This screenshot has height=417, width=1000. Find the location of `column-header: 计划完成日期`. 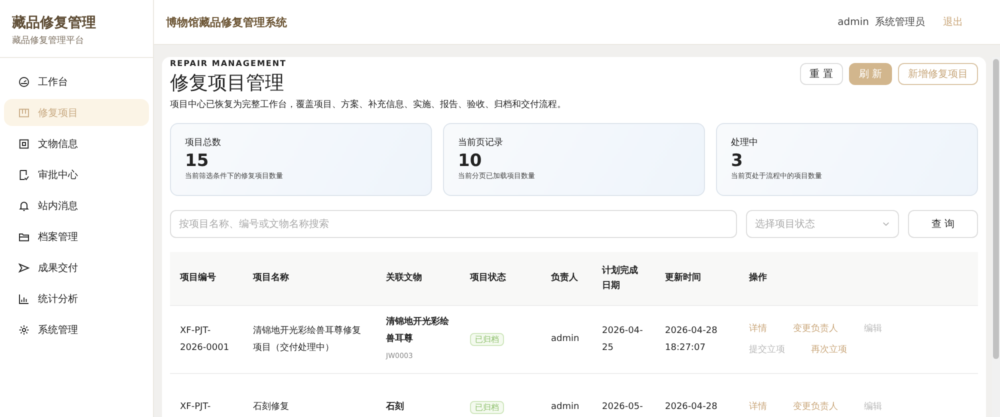

column-header: 计划完成日期 is located at coordinates (619, 278).